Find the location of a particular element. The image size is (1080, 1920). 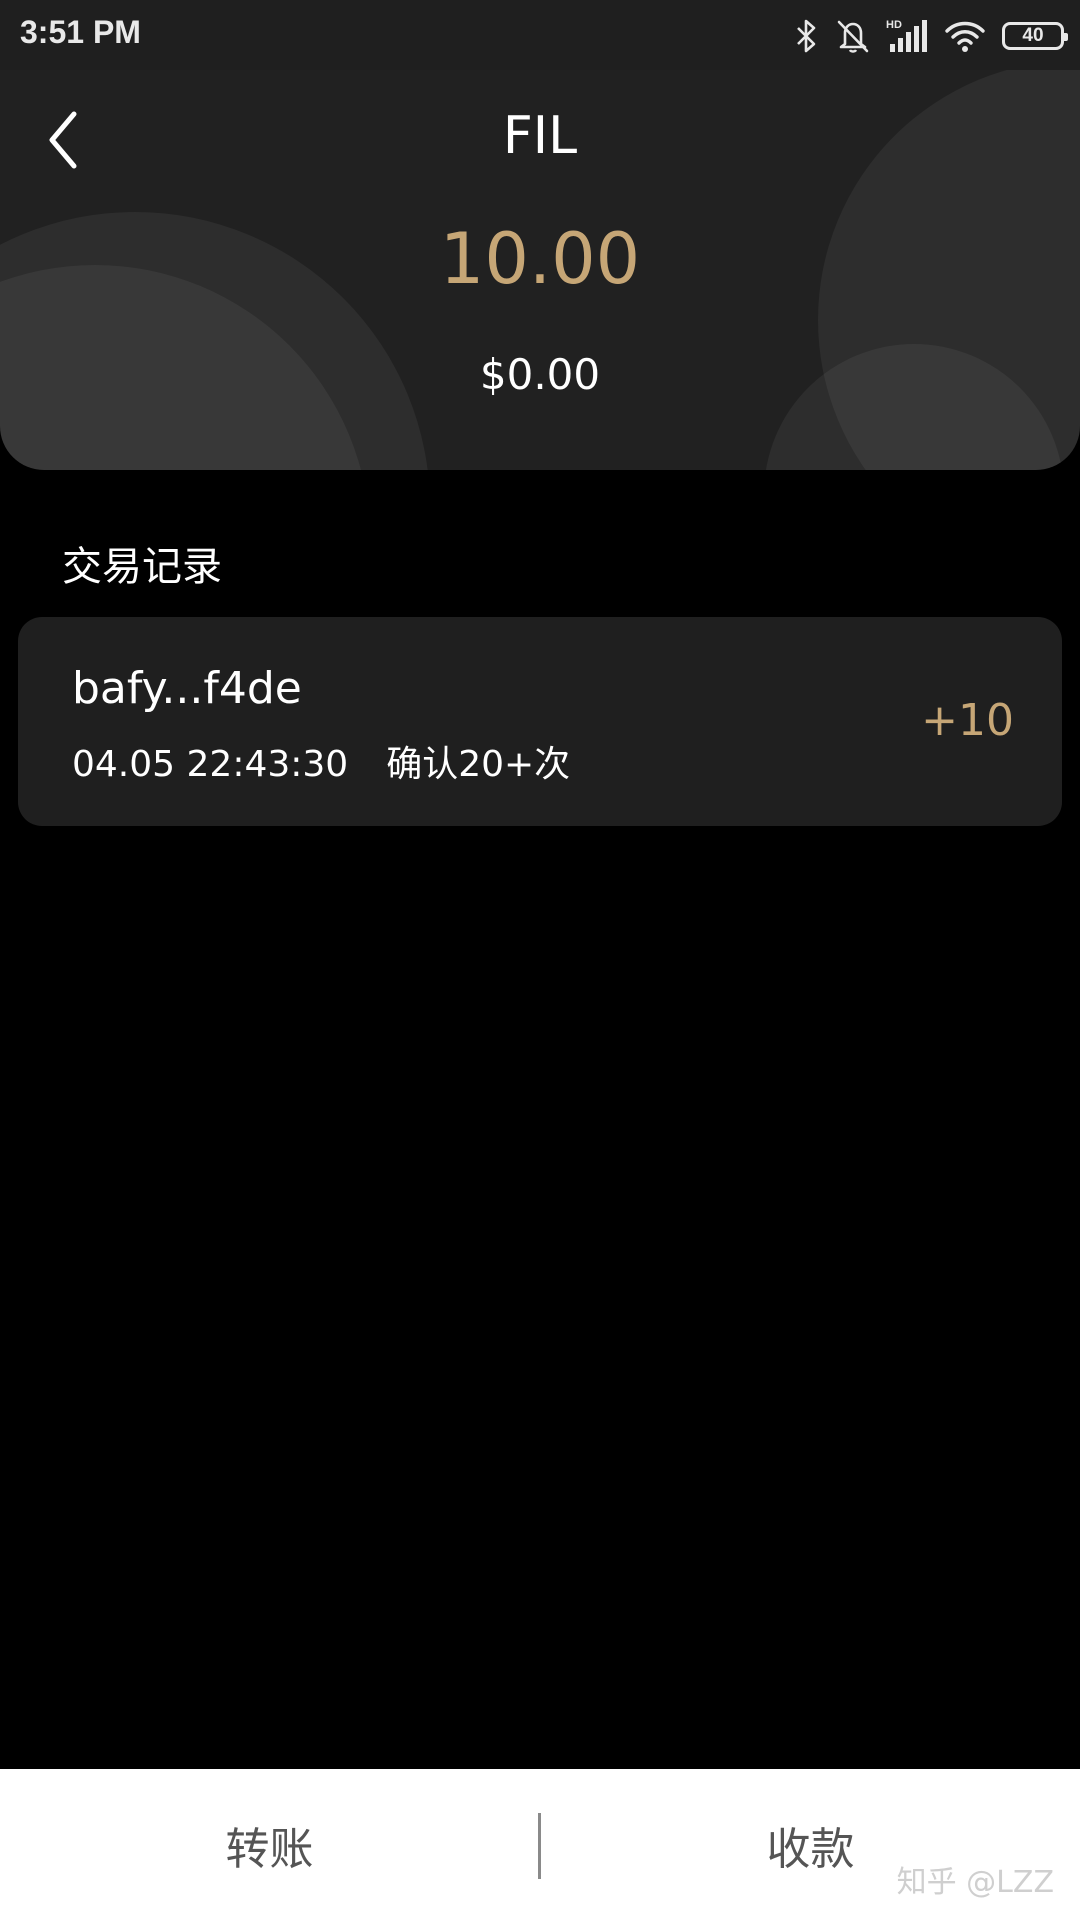

transaction-amount: +10 is located at coordinates (967, 720).